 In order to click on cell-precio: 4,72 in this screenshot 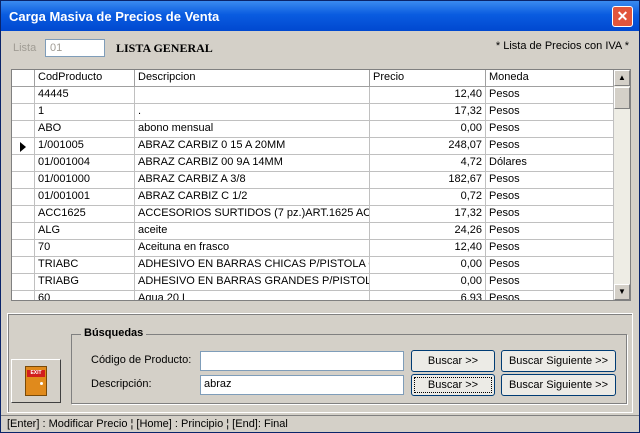, I will do `click(428, 163)`.